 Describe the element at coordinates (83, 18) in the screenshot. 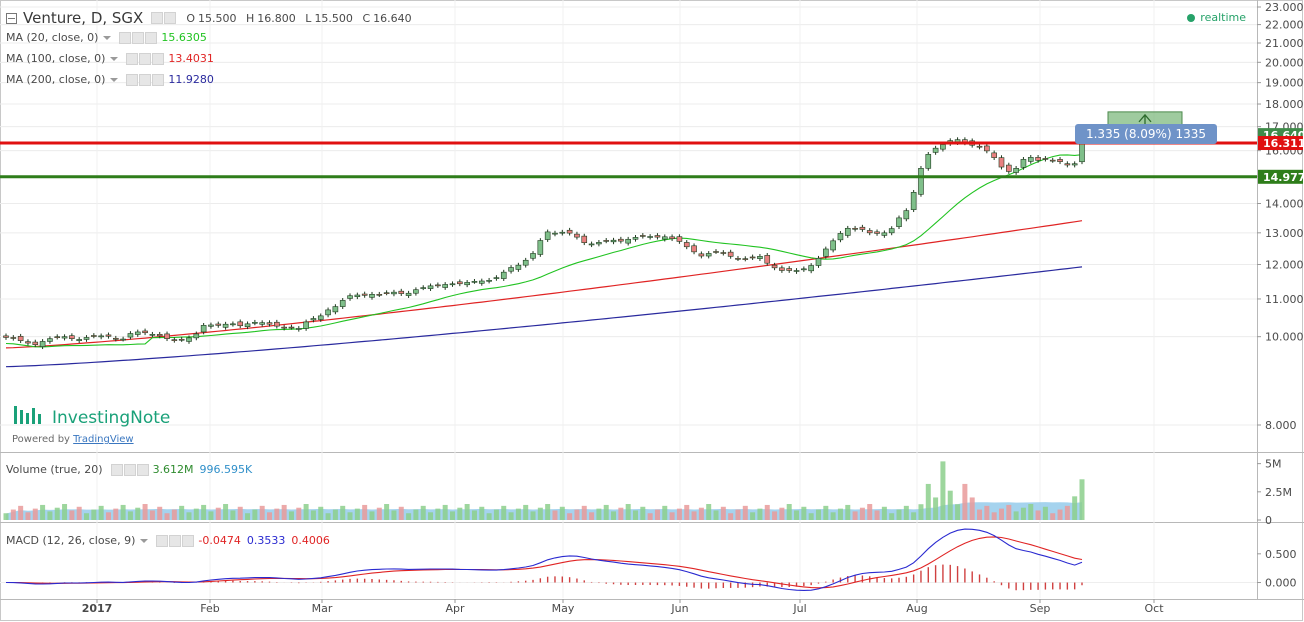

I see `symbol-title: Venture, D, SGX` at that location.